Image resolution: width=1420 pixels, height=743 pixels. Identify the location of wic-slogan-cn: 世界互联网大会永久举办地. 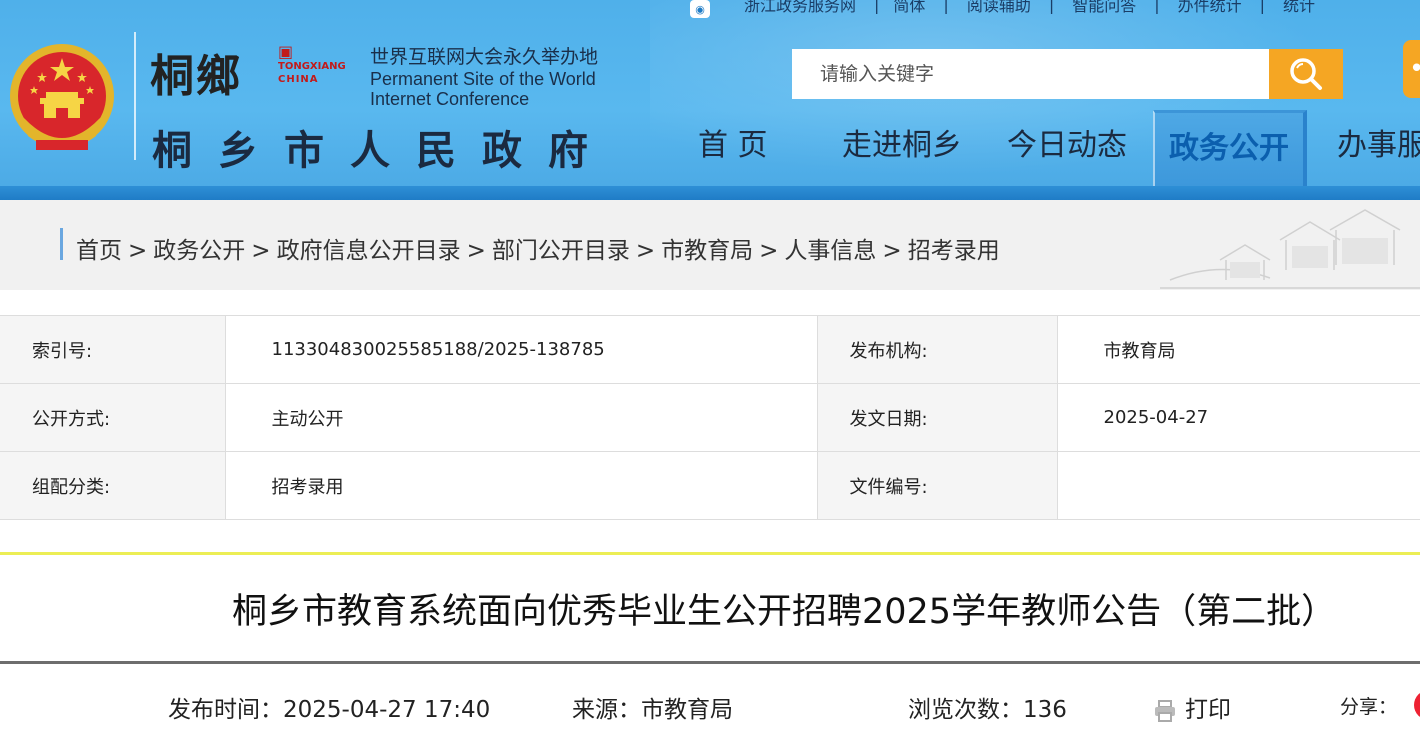
(484, 57).